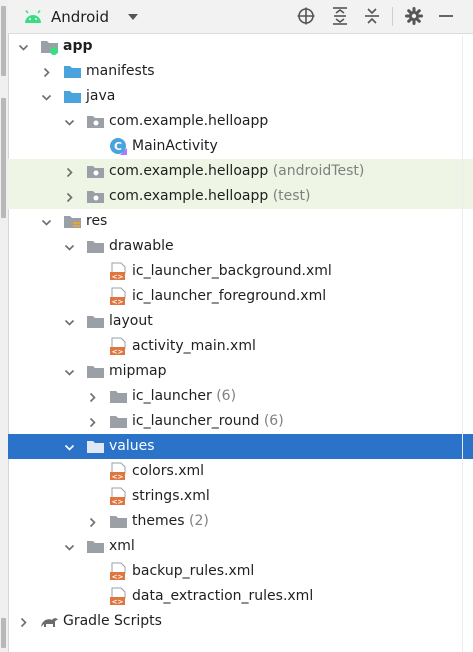  I want to click on tree-item-drawable: drawable, so click(240, 246).